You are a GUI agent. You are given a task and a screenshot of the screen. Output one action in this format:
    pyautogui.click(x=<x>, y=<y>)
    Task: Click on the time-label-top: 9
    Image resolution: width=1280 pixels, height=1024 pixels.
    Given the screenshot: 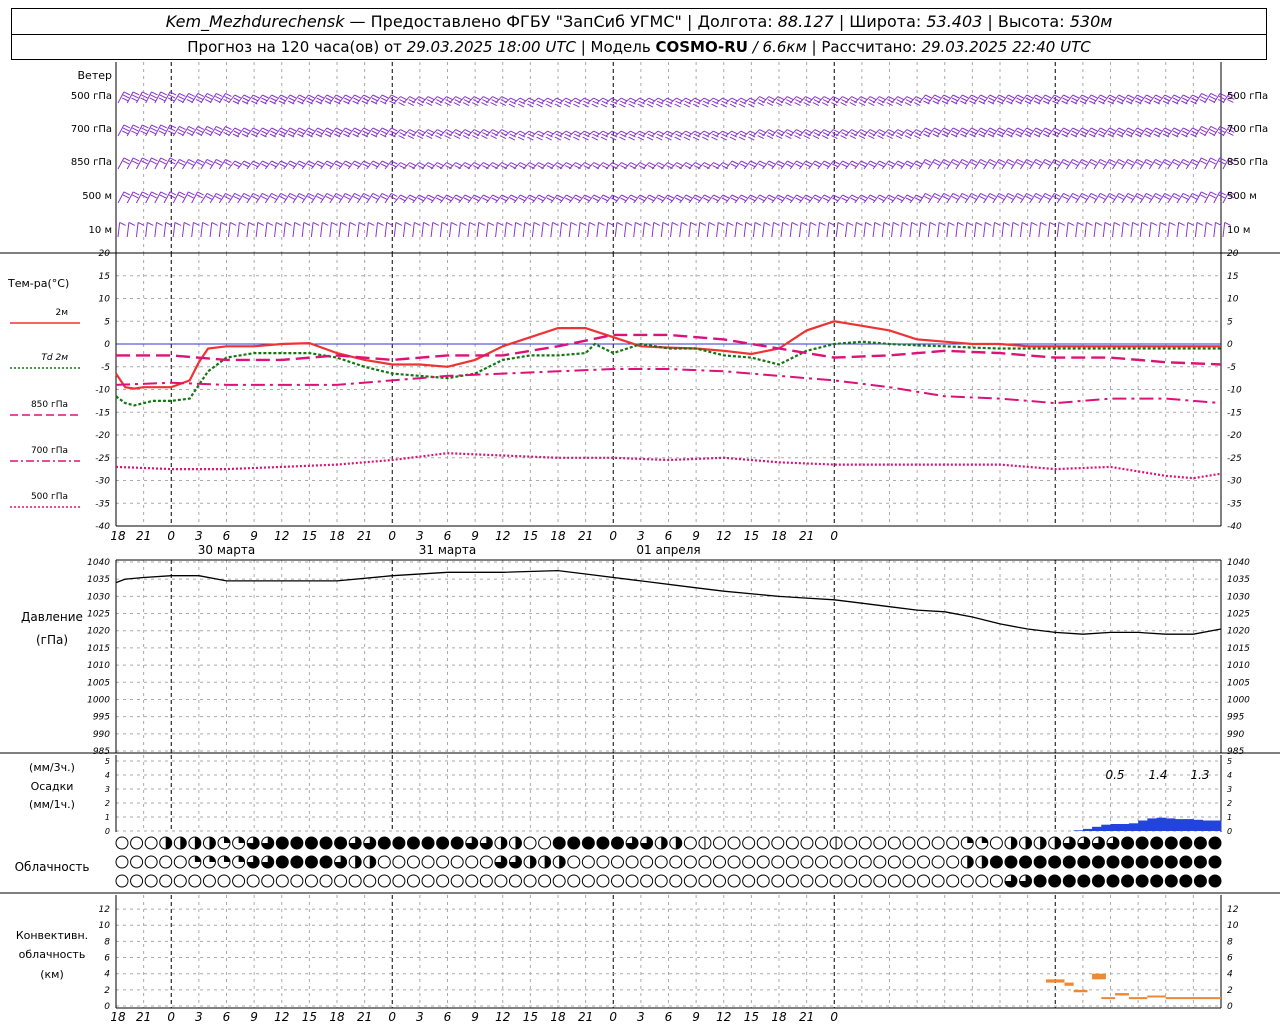 What is the action you would take?
    pyautogui.click(x=696, y=536)
    